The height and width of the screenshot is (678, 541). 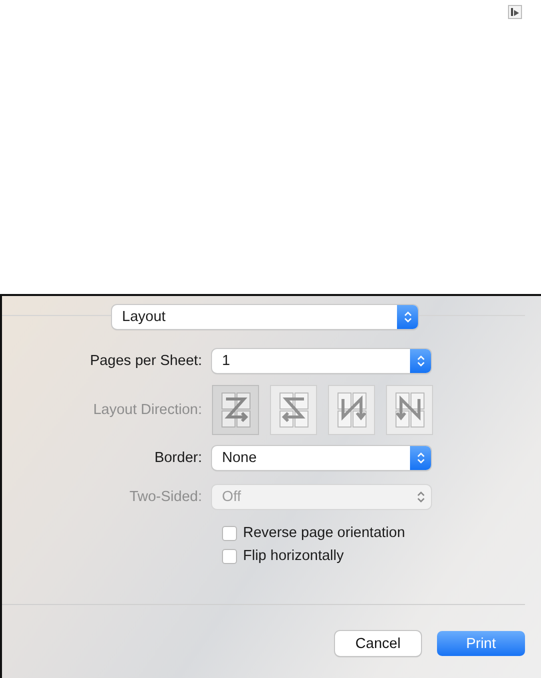 I want to click on panel-icon, so click(x=515, y=12).